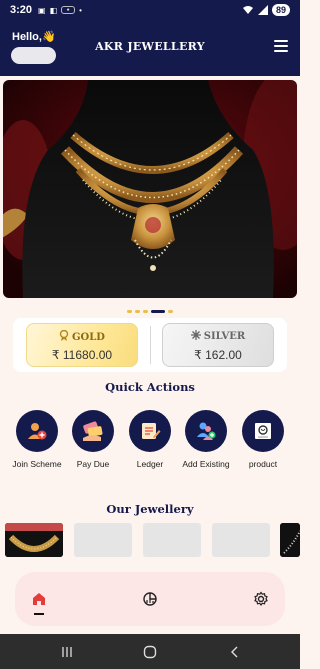 The image size is (320, 669). Describe the element at coordinates (64, 335) in the screenshot. I see `medal-icon` at that location.